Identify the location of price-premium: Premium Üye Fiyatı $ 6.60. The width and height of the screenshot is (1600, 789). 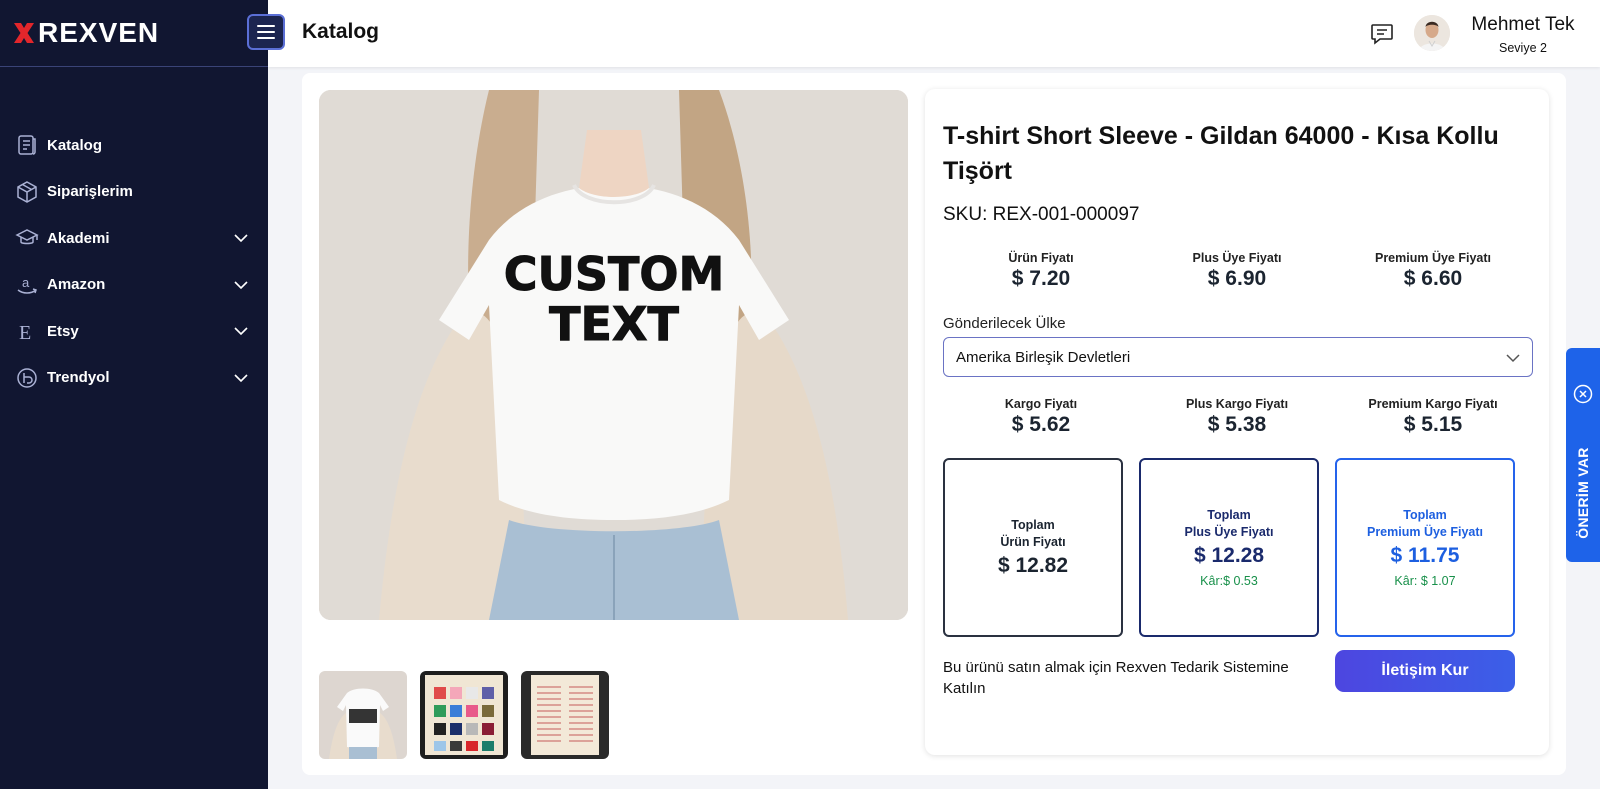
(1433, 271).